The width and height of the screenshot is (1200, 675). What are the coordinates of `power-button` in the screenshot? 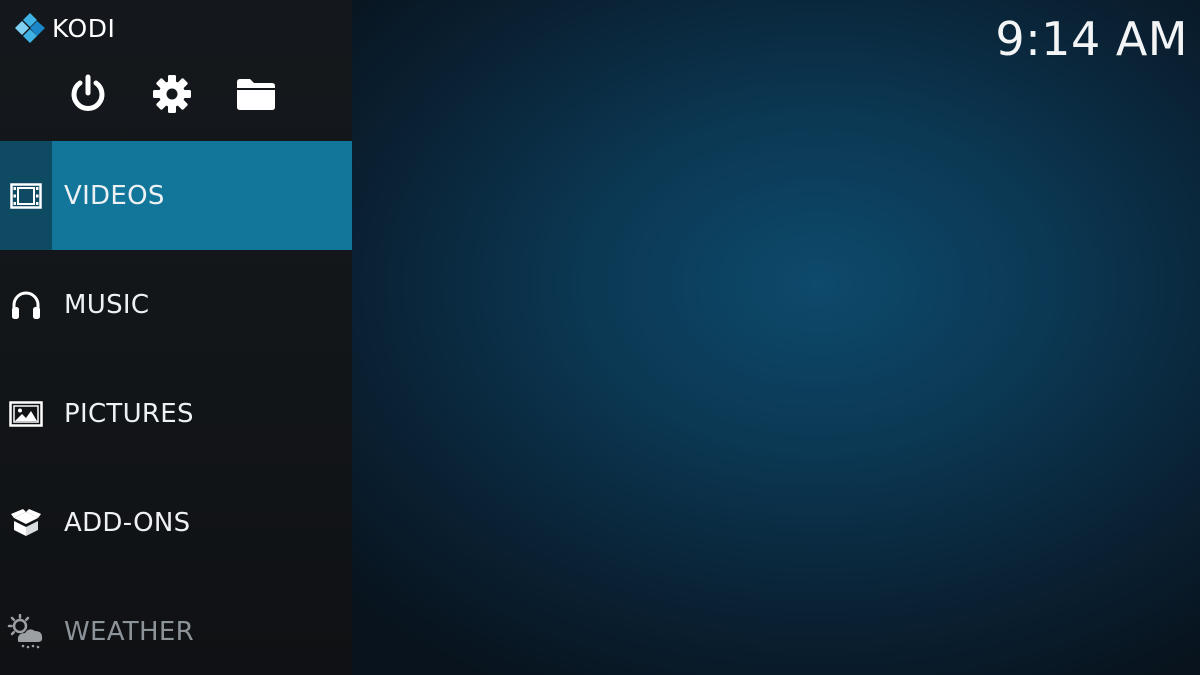 It's located at (88, 94).